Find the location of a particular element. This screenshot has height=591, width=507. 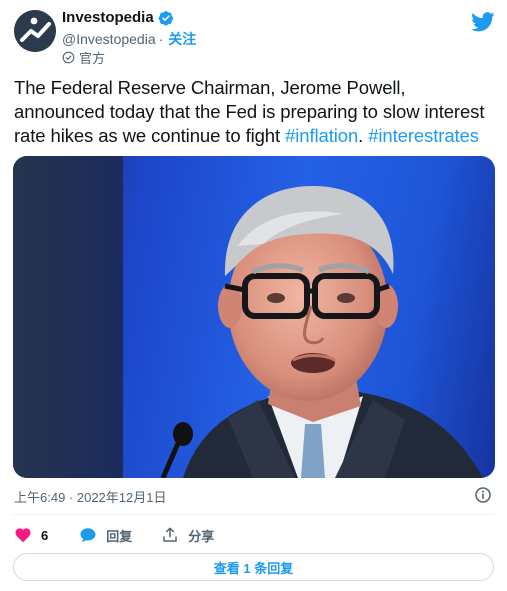

tweet-body-mid: . is located at coordinates (363, 135).